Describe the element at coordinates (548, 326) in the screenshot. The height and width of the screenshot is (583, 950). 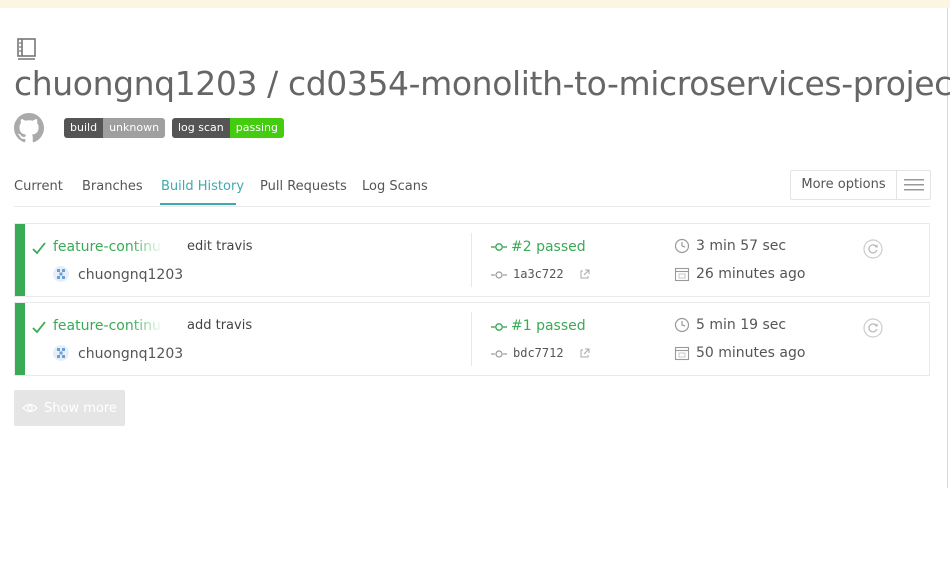
I see `build-number: #1 passed` at that location.